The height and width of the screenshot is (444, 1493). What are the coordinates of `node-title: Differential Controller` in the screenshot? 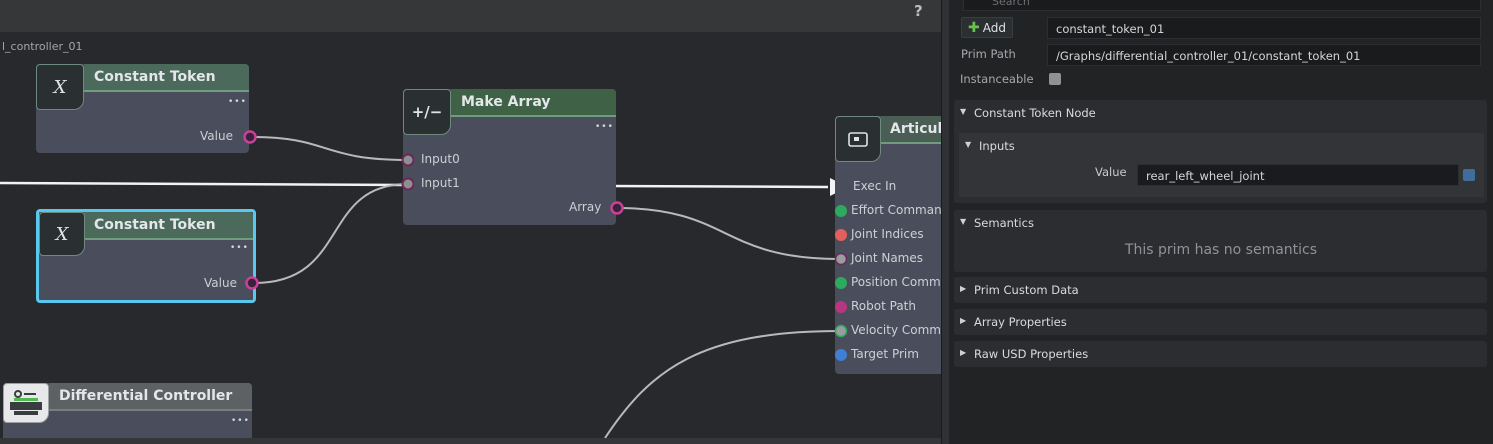 It's located at (146, 396).